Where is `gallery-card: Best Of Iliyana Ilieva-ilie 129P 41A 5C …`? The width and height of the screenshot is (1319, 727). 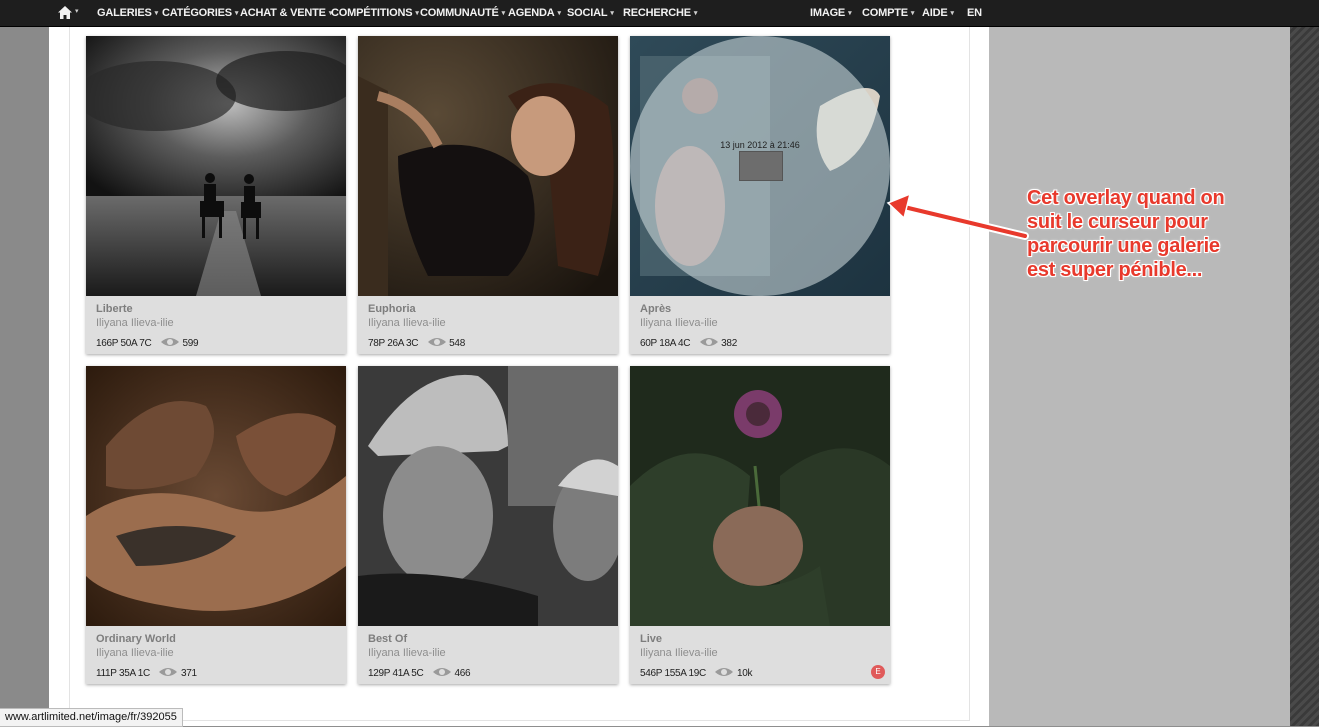
gallery-card: Best Of Iliyana Ilieva-ilie 129P 41A 5C … is located at coordinates (488, 525).